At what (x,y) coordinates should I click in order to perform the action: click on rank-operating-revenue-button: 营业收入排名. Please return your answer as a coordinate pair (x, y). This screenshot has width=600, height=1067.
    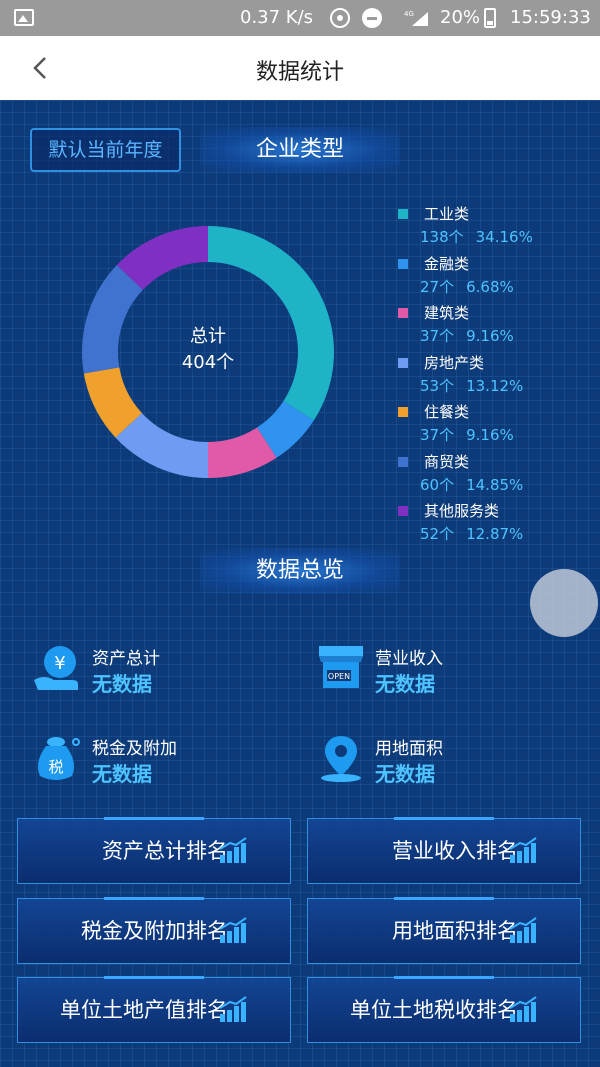
    Looking at the image, I should click on (444, 850).